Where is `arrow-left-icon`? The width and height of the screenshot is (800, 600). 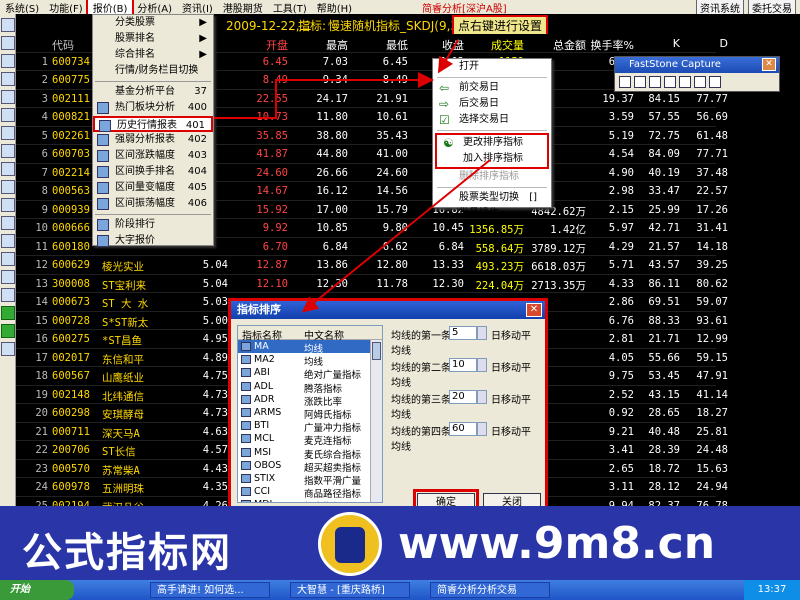
arrow-left-icon is located at coordinates (8, 313).